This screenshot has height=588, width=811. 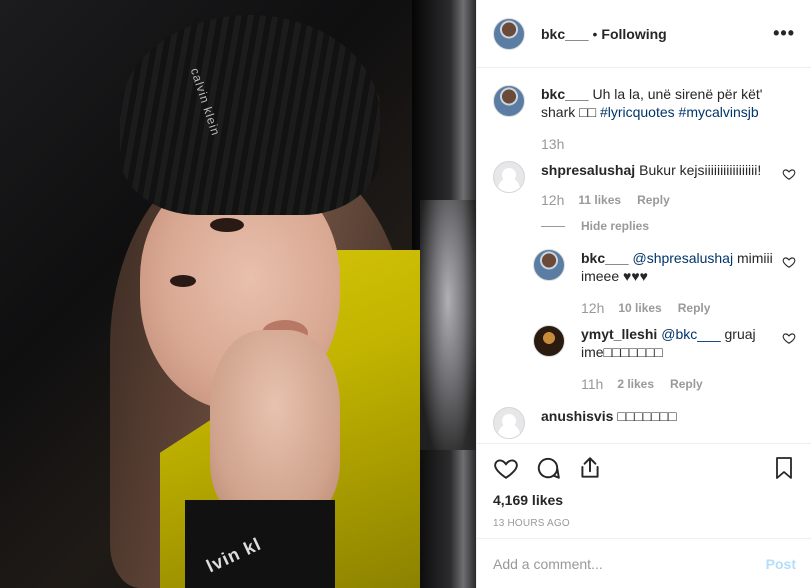 I want to click on hashtag-link: #lyricquotes, so click(x=637, y=112).